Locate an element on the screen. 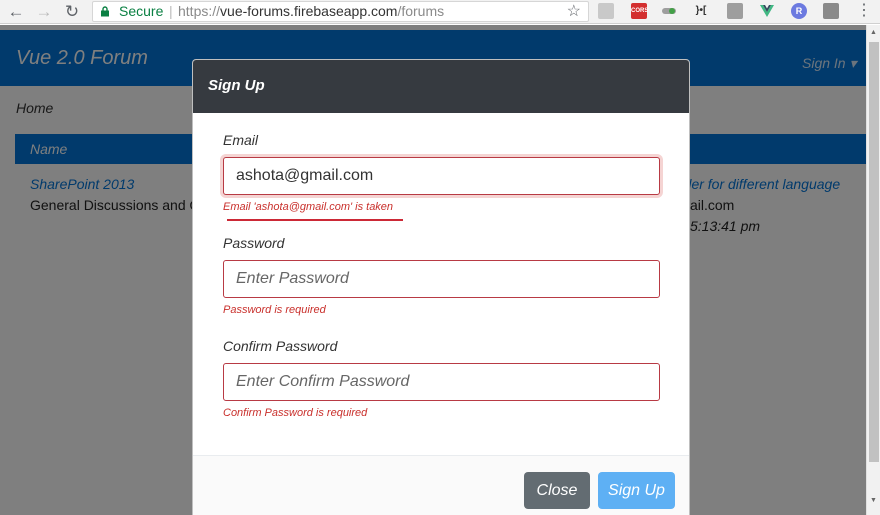 Image resolution: width=880 pixels, height=515 pixels. cors-extension-icon: CORS is located at coordinates (639, 11).